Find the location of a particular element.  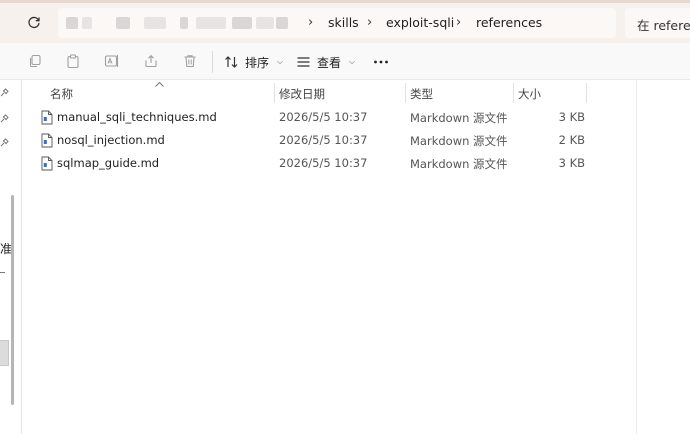

breadcrumb-item: skills is located at coordinates (343, 22).